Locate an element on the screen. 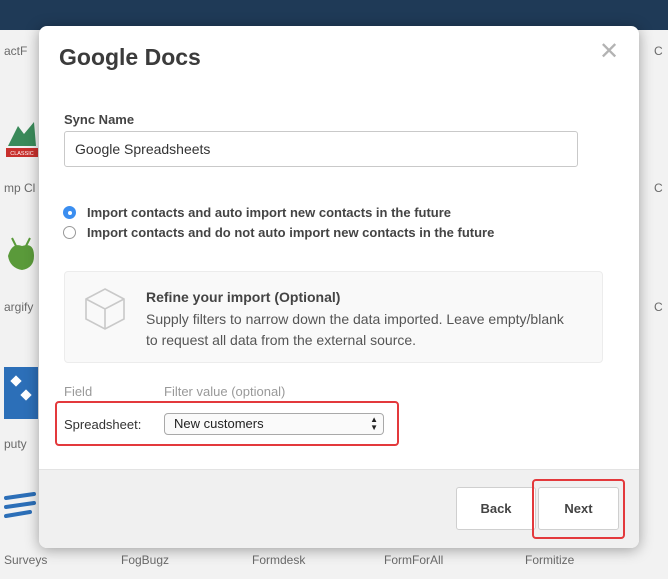 This screenshot has height=579, width=668. spreadsheet-select: New customers ▲ ▼ is located at coordinates (274, 424).